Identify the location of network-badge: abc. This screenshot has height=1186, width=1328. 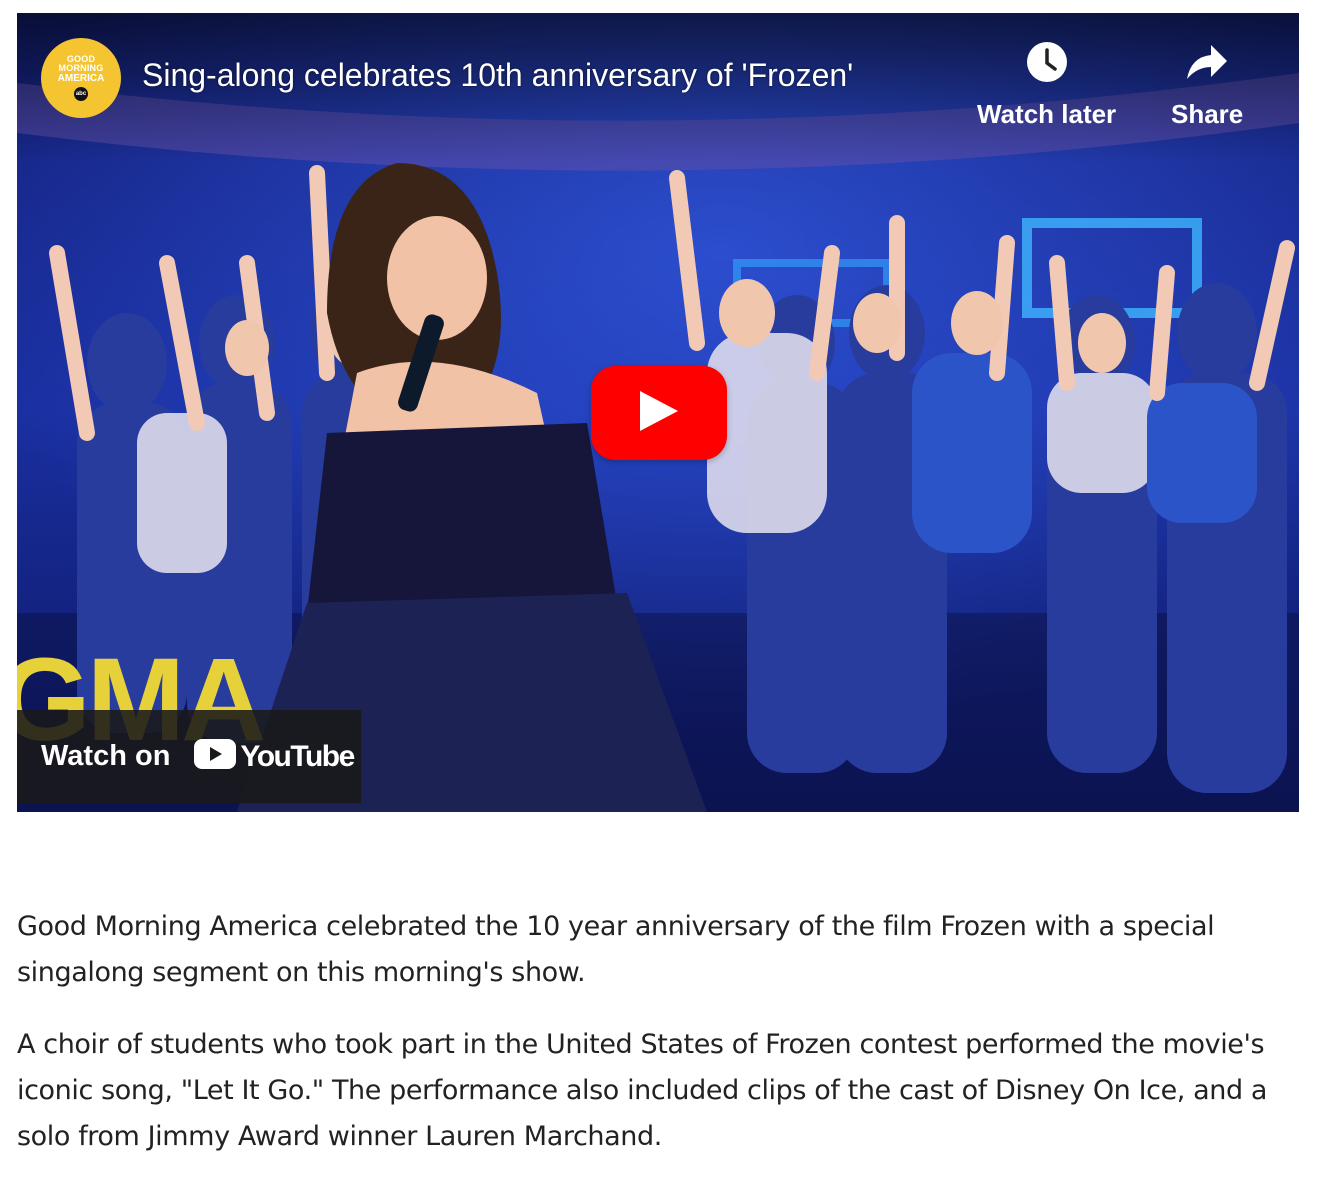
(81, 94).